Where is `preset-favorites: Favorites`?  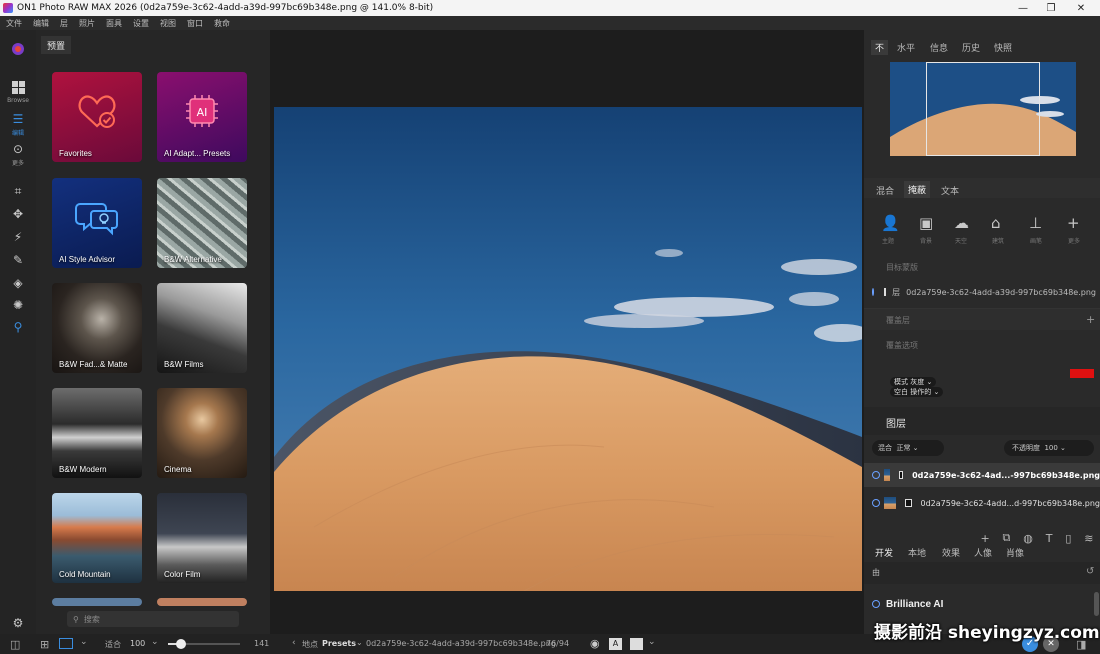
preset-favorites: Favorites is located at coordinates (97, 117).